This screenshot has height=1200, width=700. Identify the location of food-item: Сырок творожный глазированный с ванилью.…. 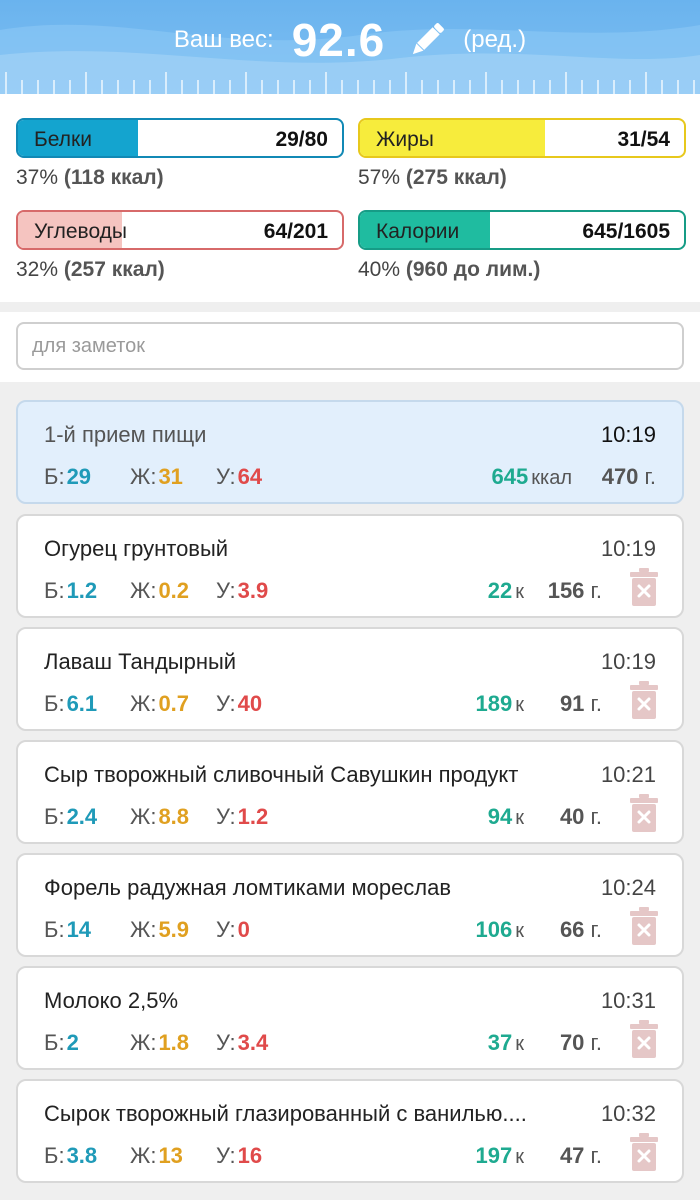
(350, 1131).